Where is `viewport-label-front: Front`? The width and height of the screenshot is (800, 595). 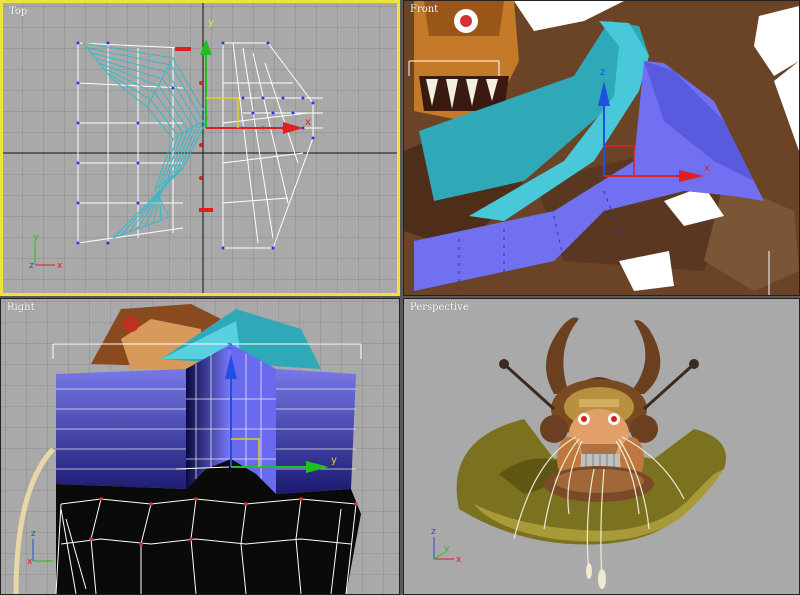
viewport-label-front: Front is located at coordinates (424, 9).